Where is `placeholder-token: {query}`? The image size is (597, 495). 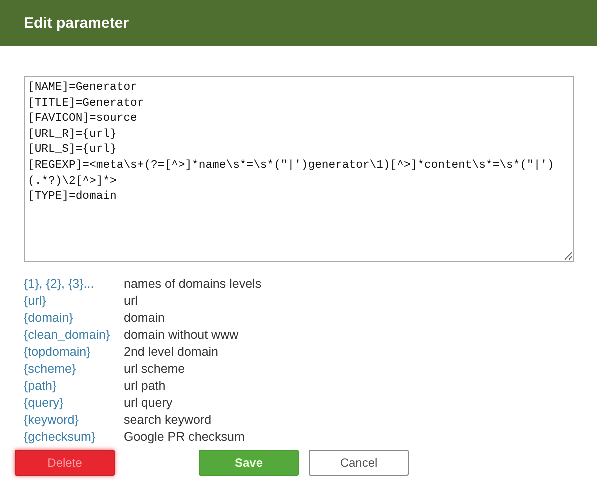
placeholder-token: {query} is located at coordinates (44, 403).